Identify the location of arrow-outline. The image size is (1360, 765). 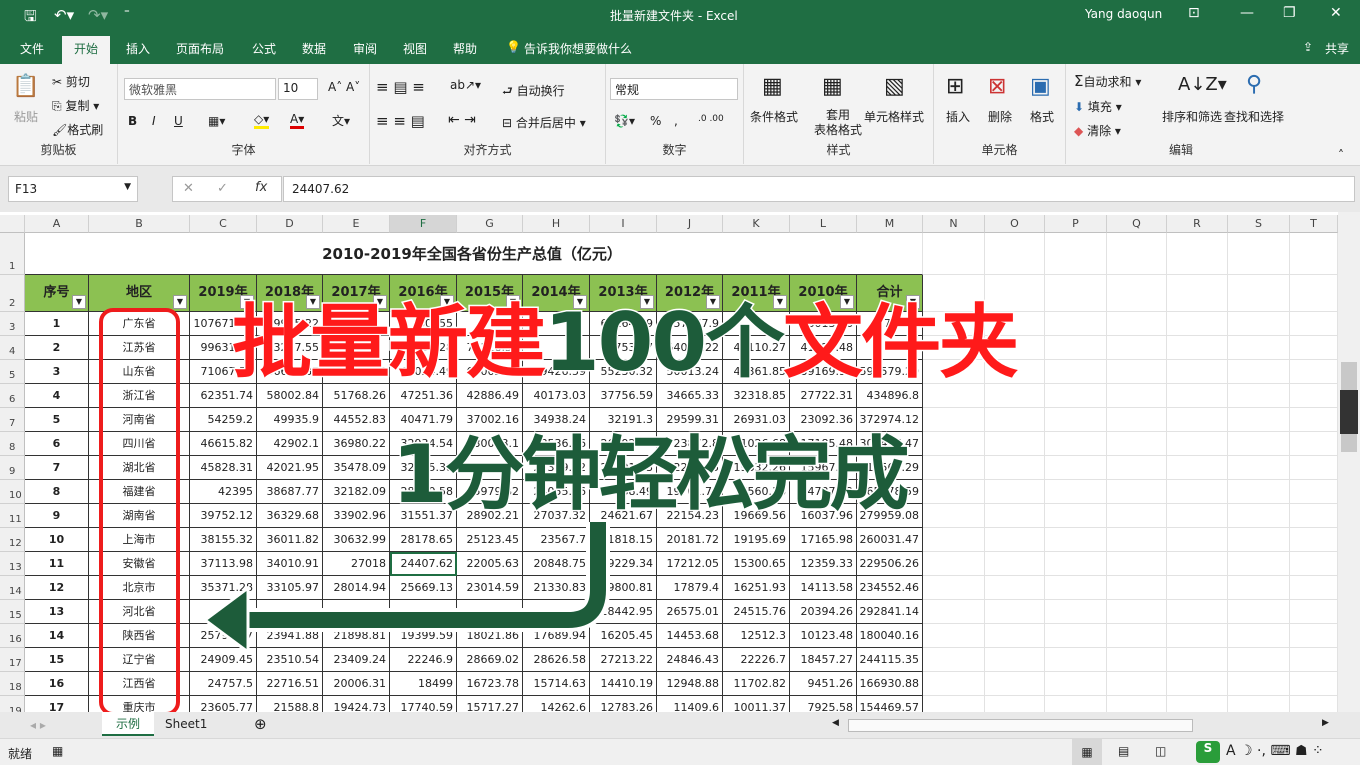
(425, 577).